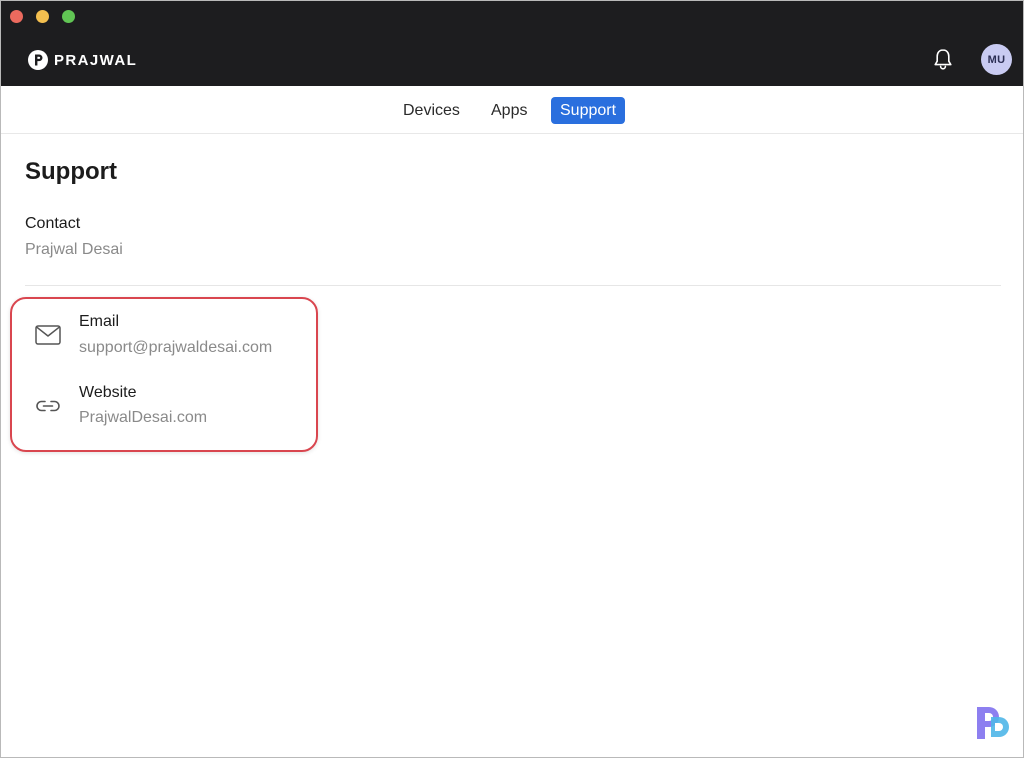 The width and height of the screenshot is (1024, 758). I want to click on email-title: Email, so click(99, 321).